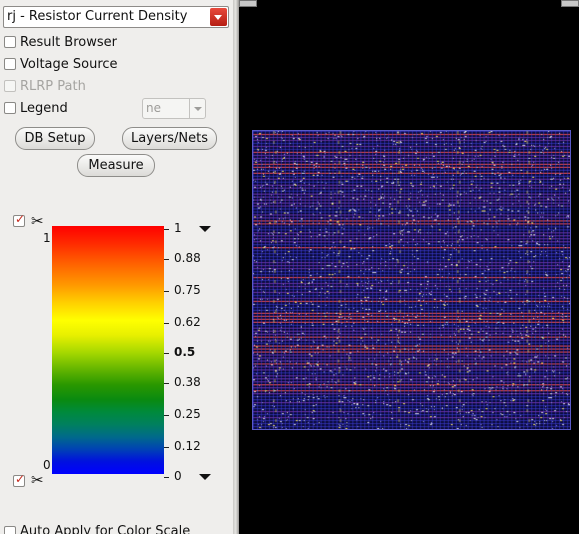  What do you see at coordinates (53, 86) in the screenshot?
I see `rlrp-path-label: RLRP Path` at bounding box center [53, 86].